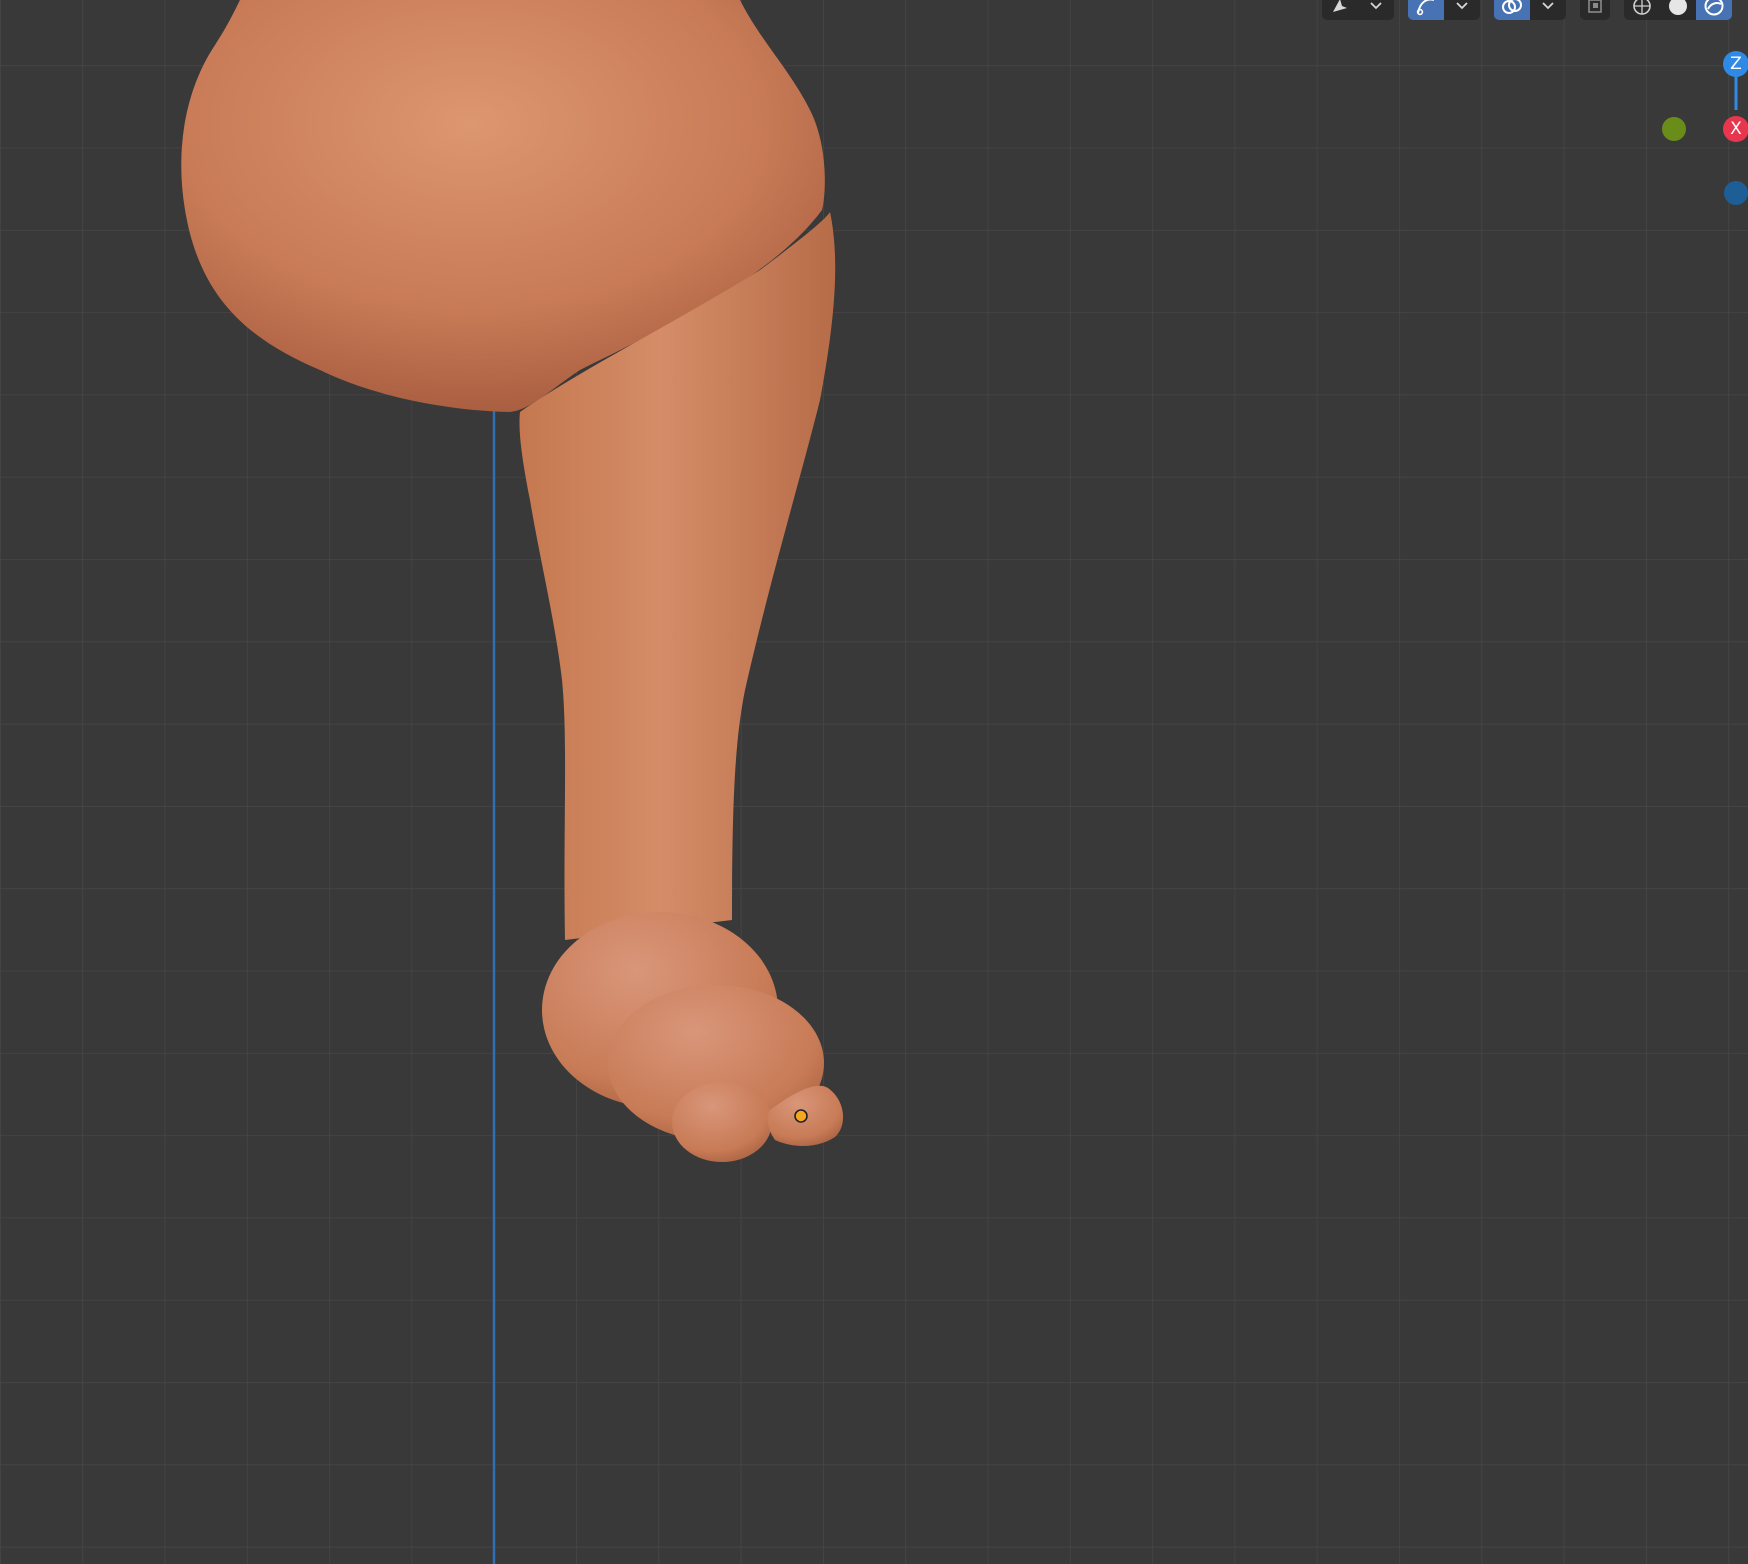 The width and height of the screenshot is (1748, 1564). I want to click on overlay-icon, so click(1512, 10).